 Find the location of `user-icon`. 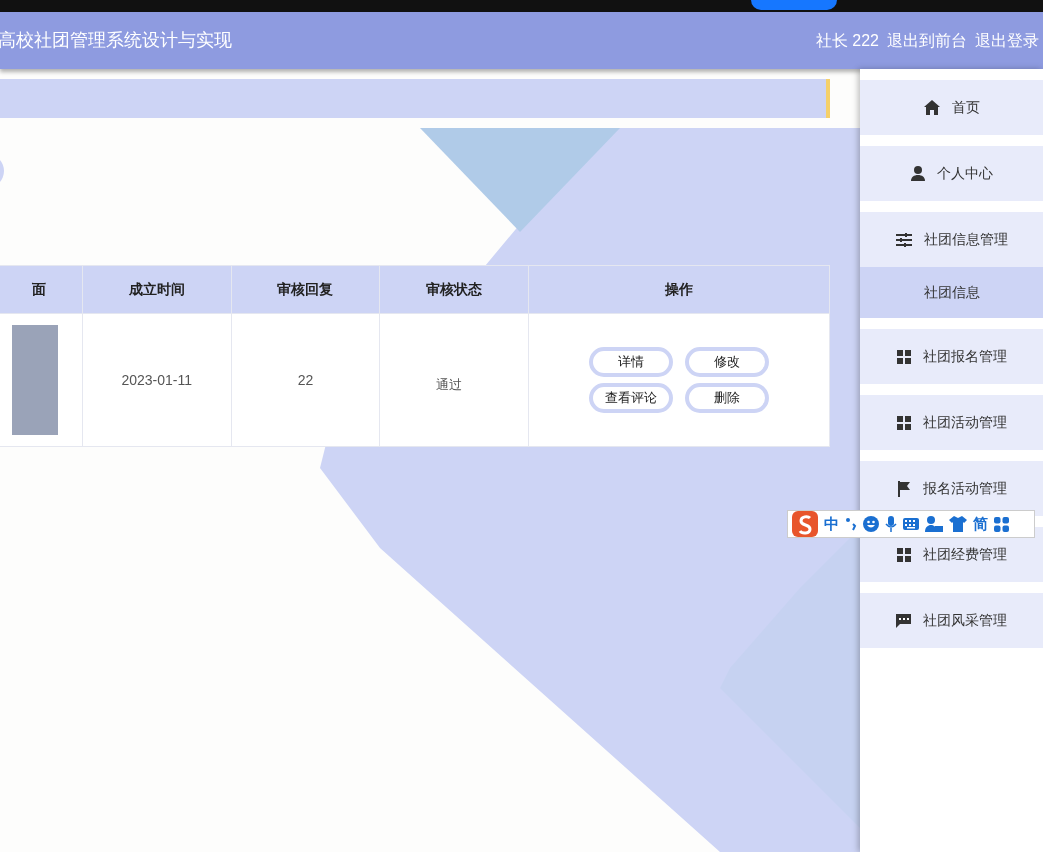

user-icon is located at coordinates (934, 524).